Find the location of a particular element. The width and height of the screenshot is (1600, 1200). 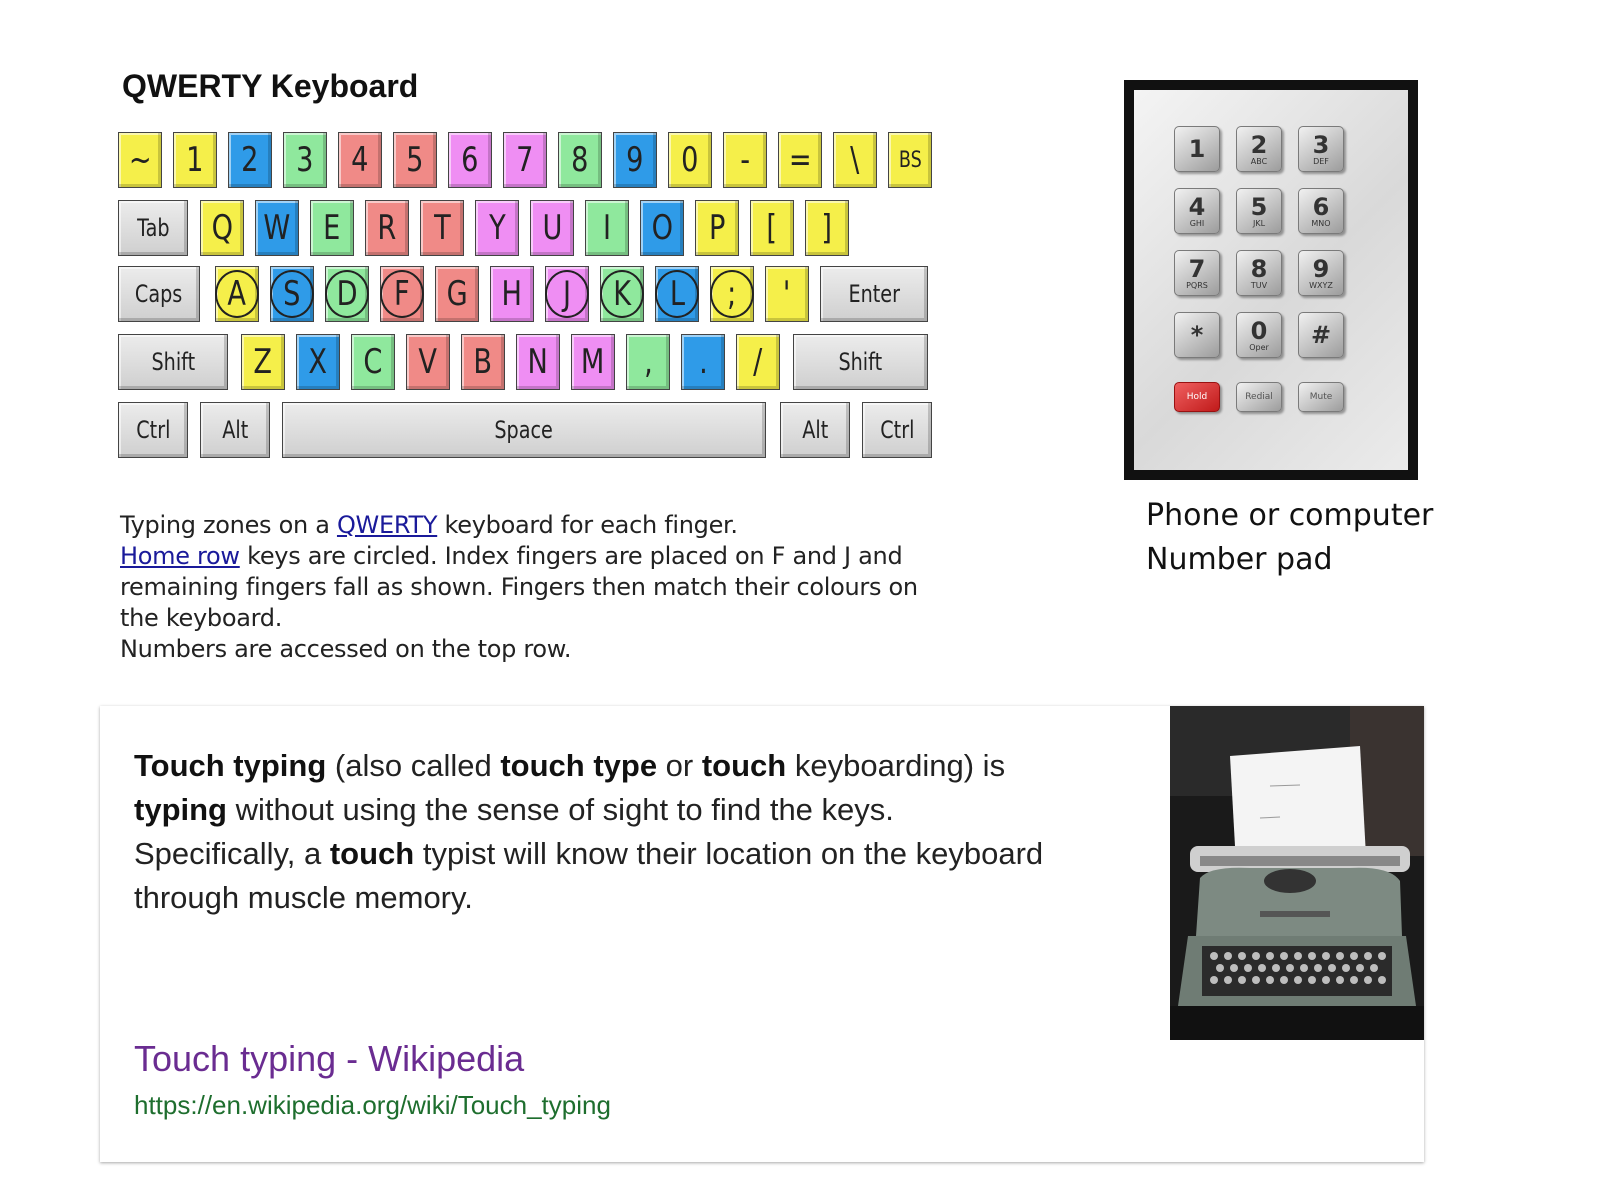

key-char: Q is located at coordinates (222, 228).